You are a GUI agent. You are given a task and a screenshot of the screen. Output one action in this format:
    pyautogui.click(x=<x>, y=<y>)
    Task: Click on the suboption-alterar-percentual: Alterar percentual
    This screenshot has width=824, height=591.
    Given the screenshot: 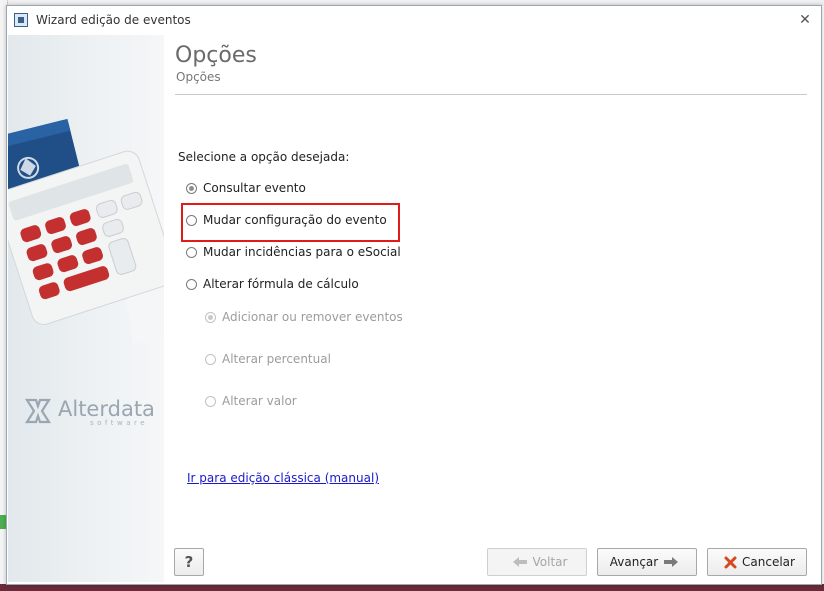 What is the action you would take?
    pyautogui.click(x=268, y=359)
    